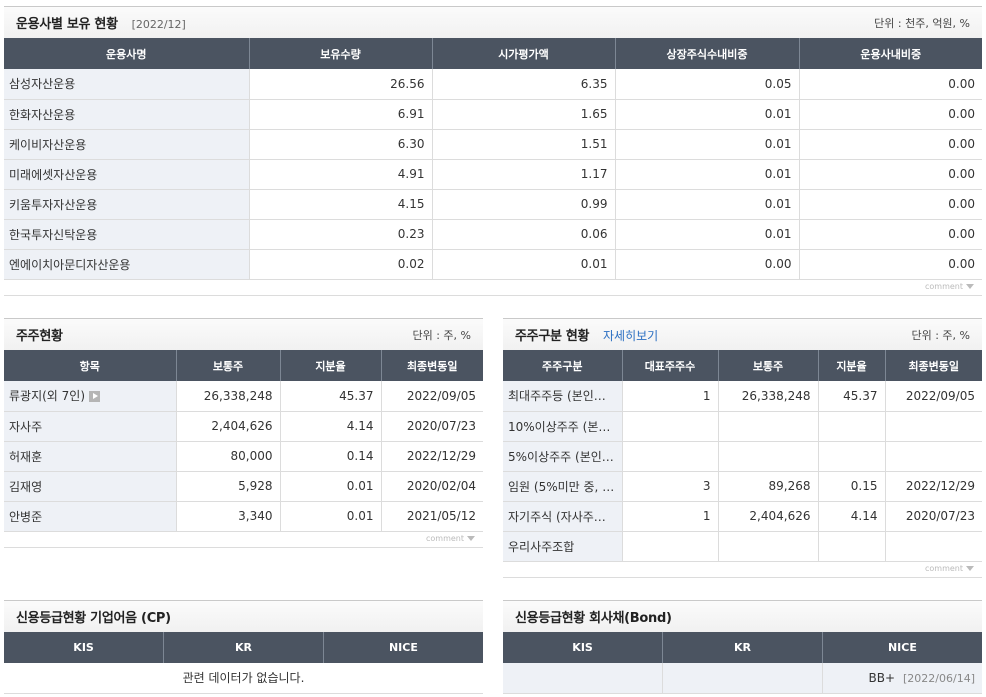  I want to click on shareholders-comment-toggle: comment, so click(243, 540).